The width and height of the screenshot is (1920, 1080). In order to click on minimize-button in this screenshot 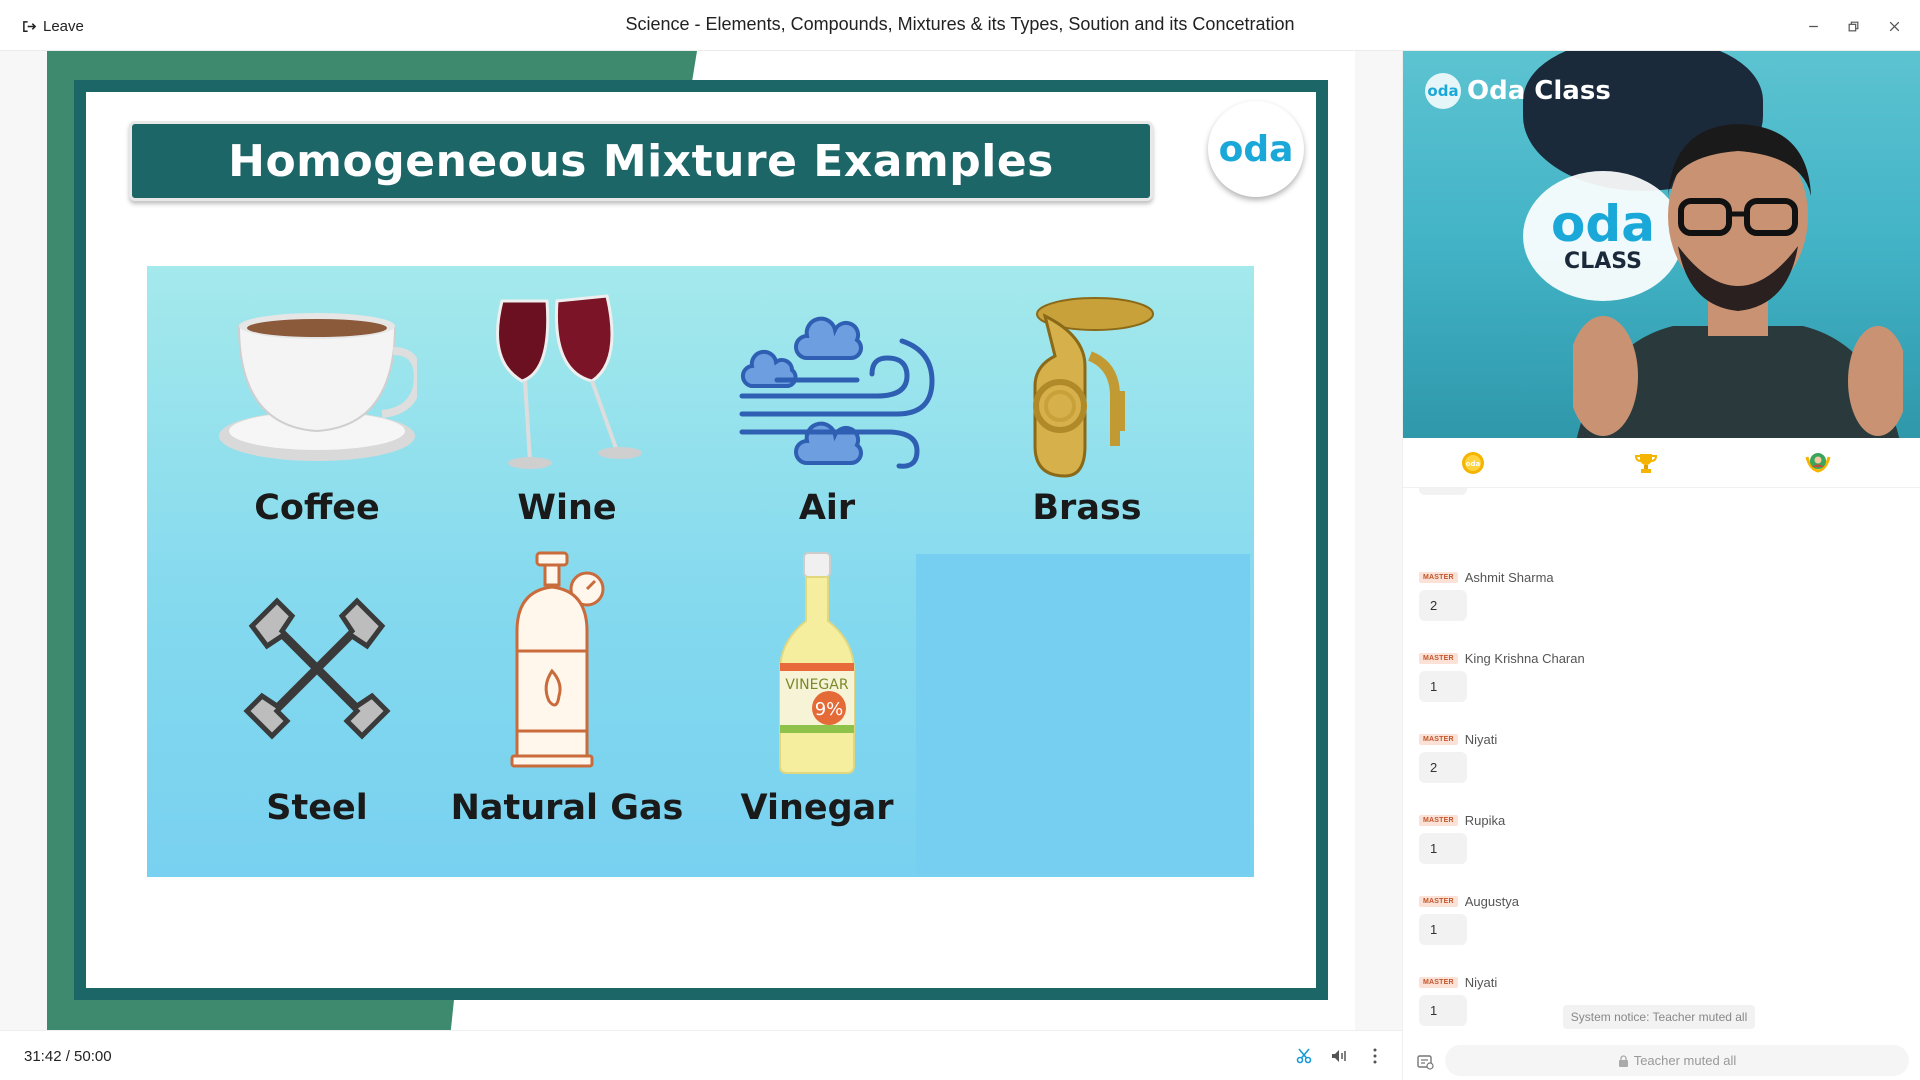, I will do `click(1813, 26)`.